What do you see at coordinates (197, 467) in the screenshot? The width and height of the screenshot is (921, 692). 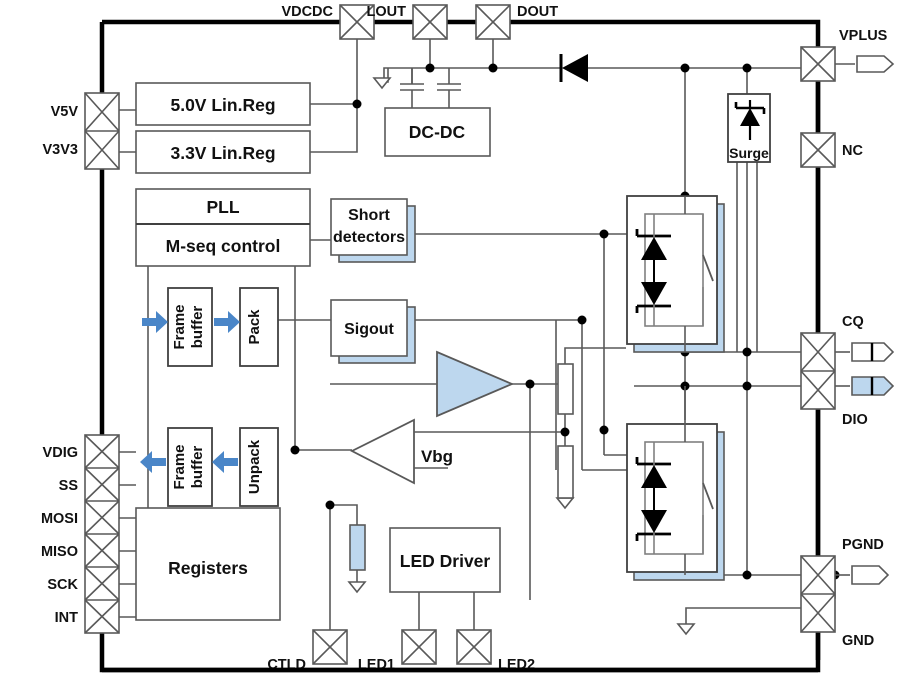 I see `block-label-frame-buffer-rx-2: buffer` at bounding box center [197, 467].